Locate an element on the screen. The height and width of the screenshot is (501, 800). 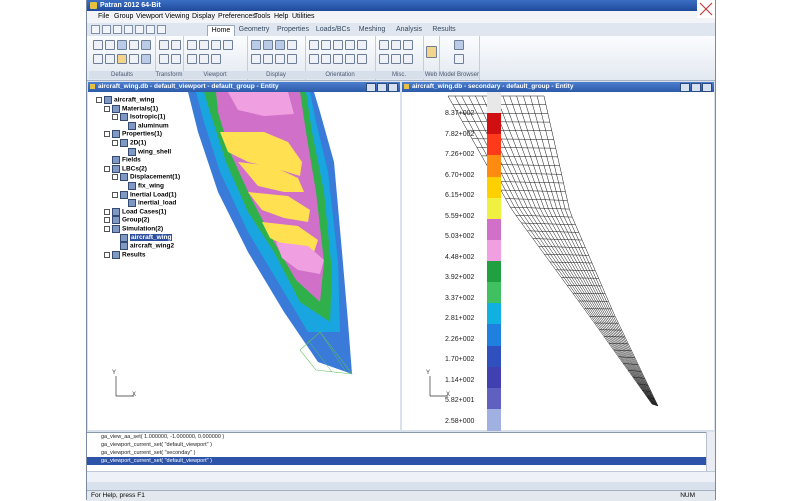
right-view-icon is located at coordinates (326, 59).